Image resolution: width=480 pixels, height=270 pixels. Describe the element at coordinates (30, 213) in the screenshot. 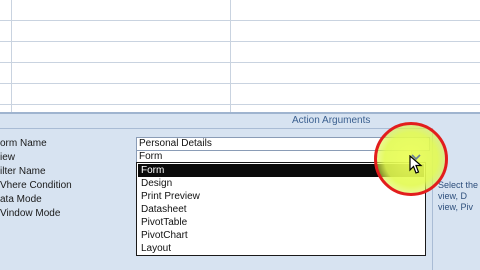

I see `argument-label-window-mode: Vindow Mode` at that location.